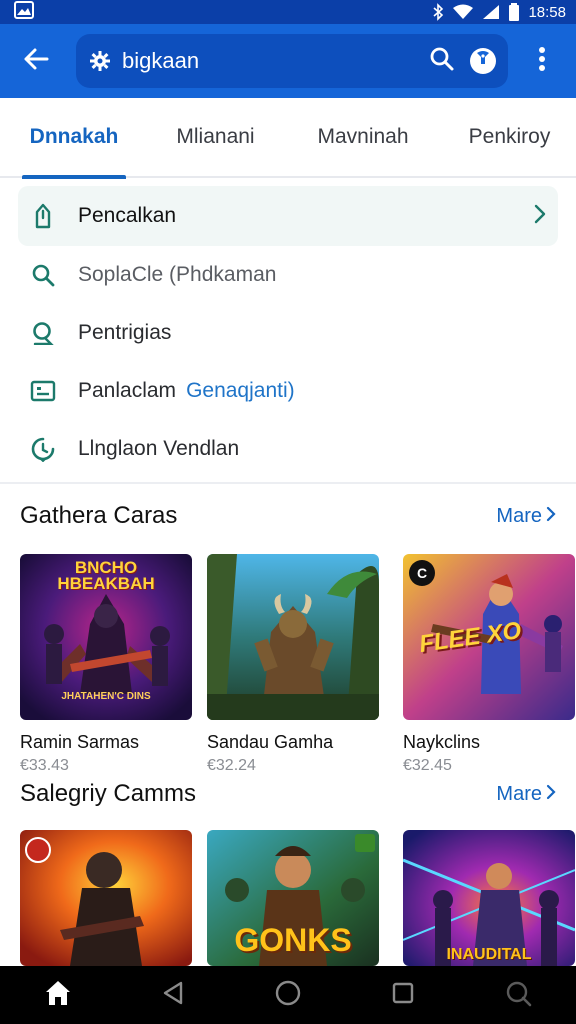 The image size is (576, 1024). I want to click on card-price: €32.24, so click(231, 765).